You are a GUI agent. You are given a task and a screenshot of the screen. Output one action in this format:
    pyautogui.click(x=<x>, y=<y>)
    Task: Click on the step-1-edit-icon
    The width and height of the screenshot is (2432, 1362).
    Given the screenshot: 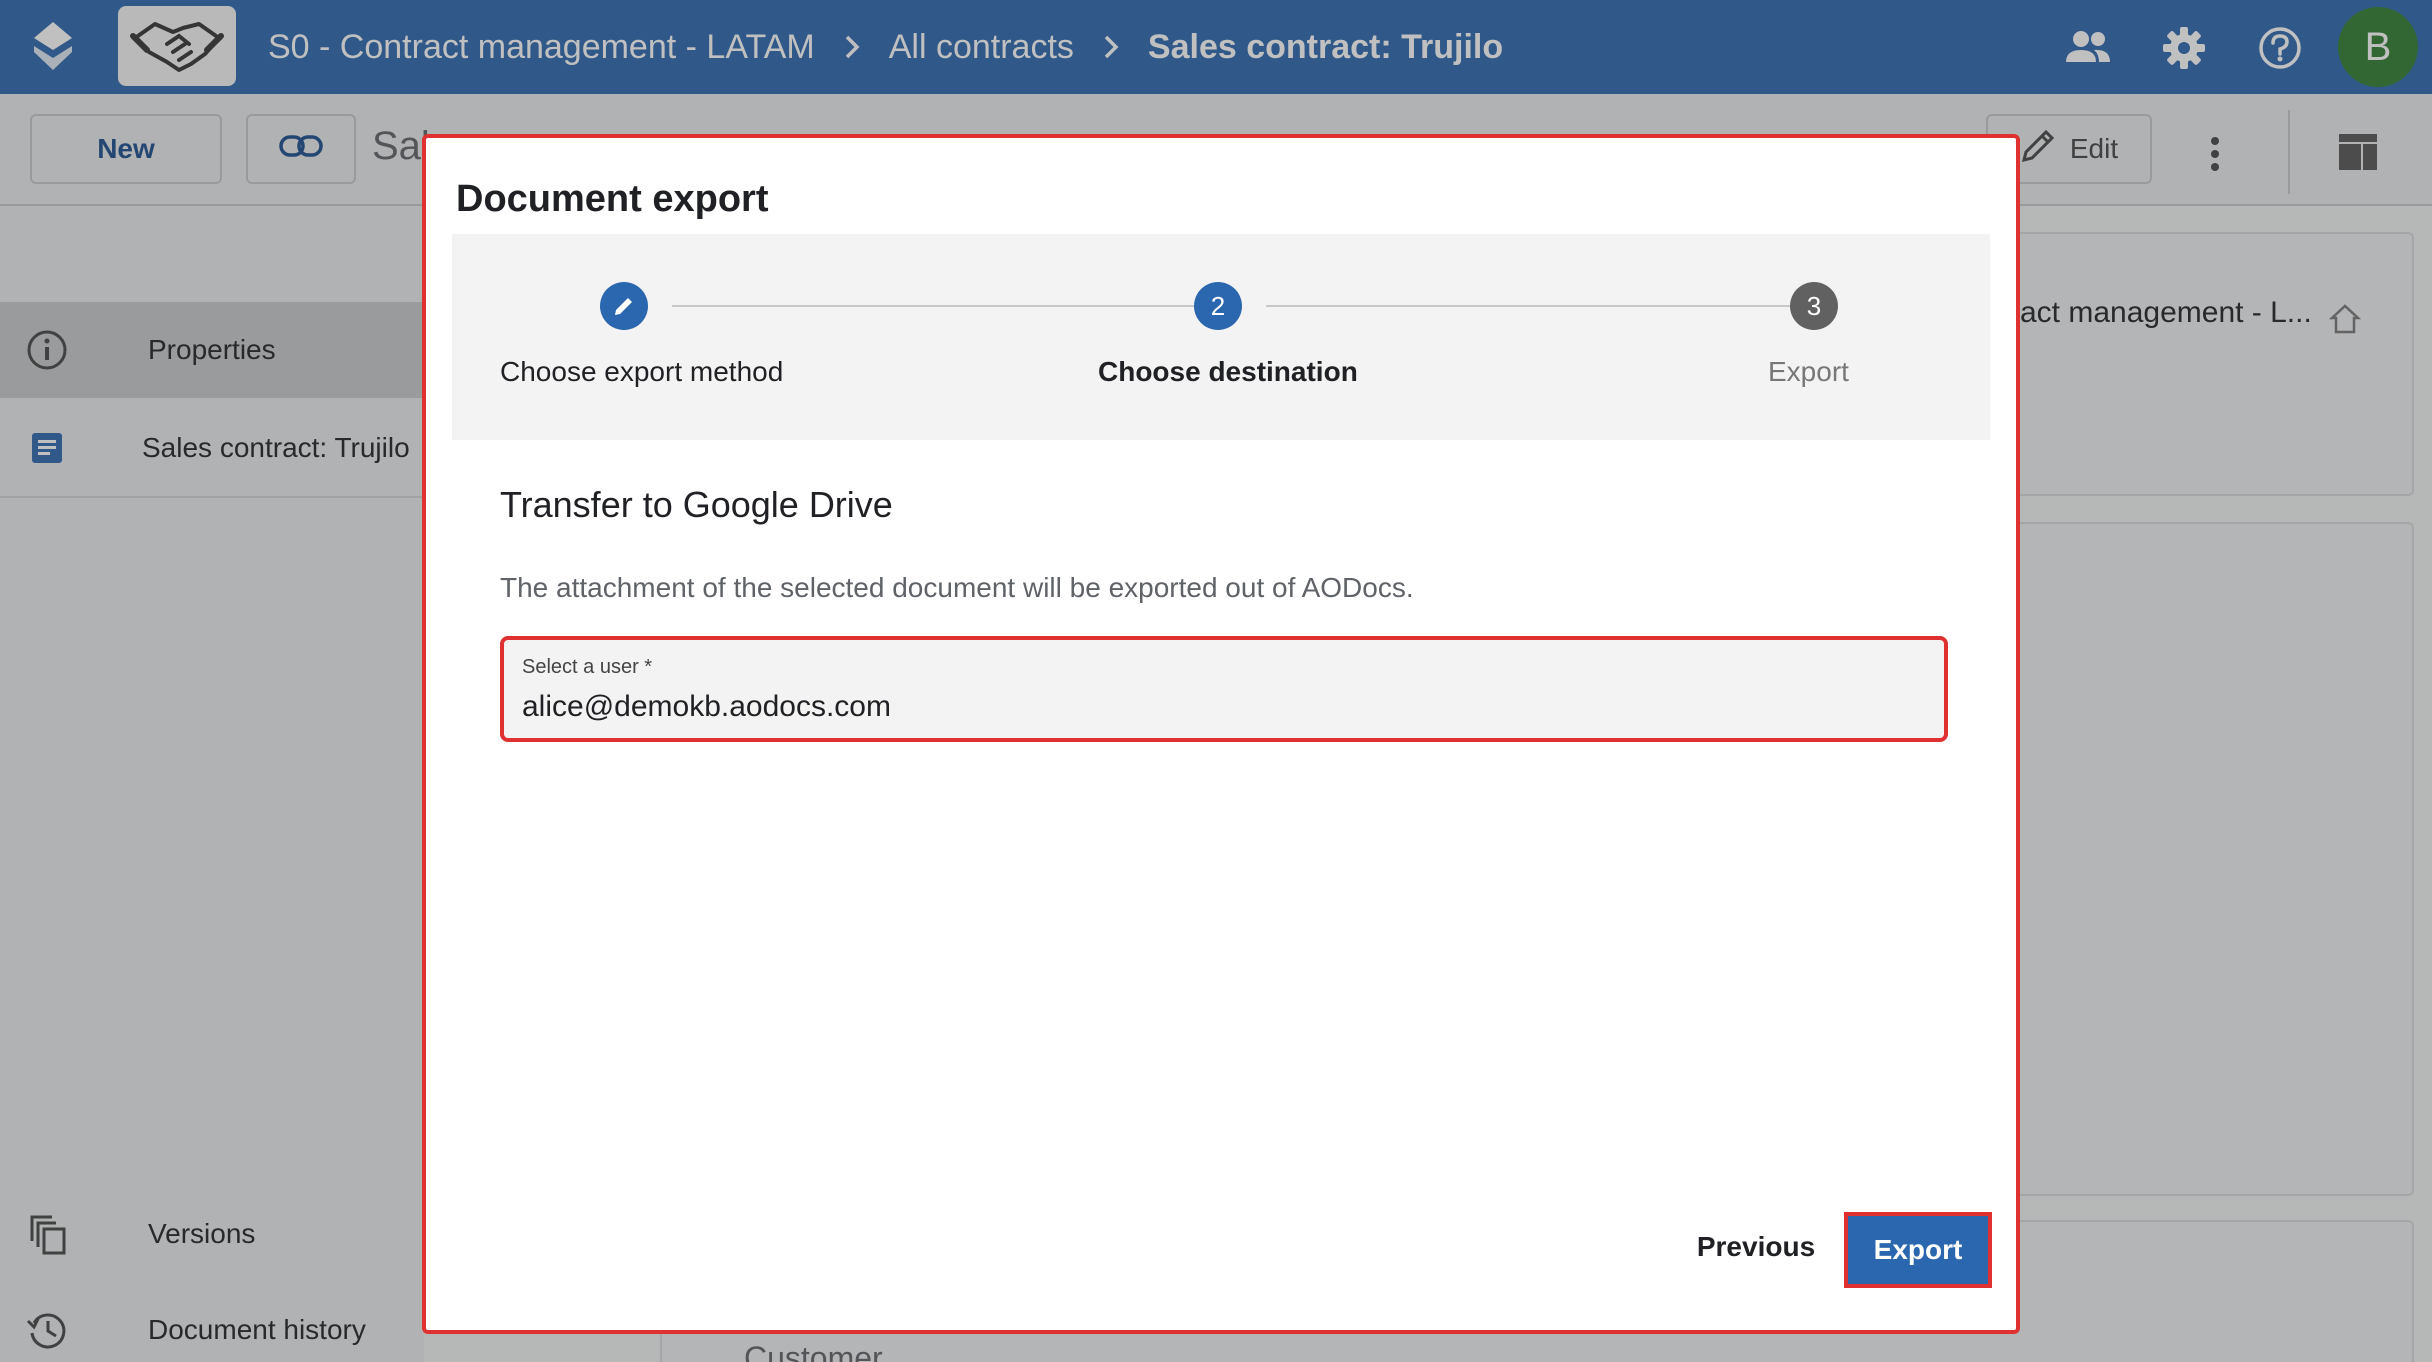 What is the action you would take?
    pyautogui.click(x=624, y=306)
    